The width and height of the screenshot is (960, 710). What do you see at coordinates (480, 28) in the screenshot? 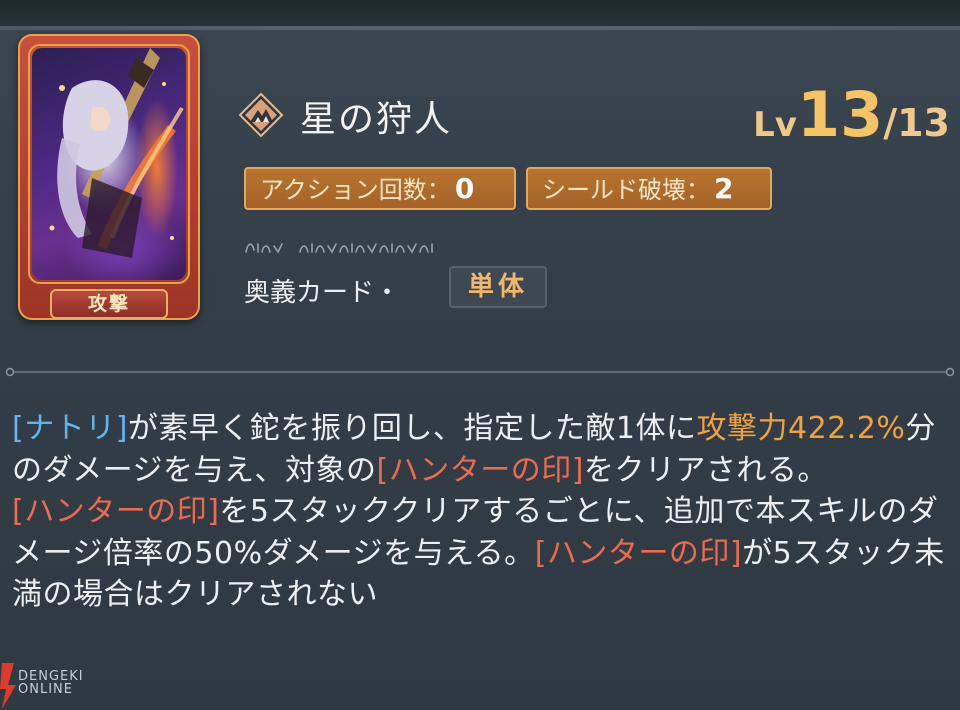
I see `panel-top-edge` at bounding box center [480, 28].